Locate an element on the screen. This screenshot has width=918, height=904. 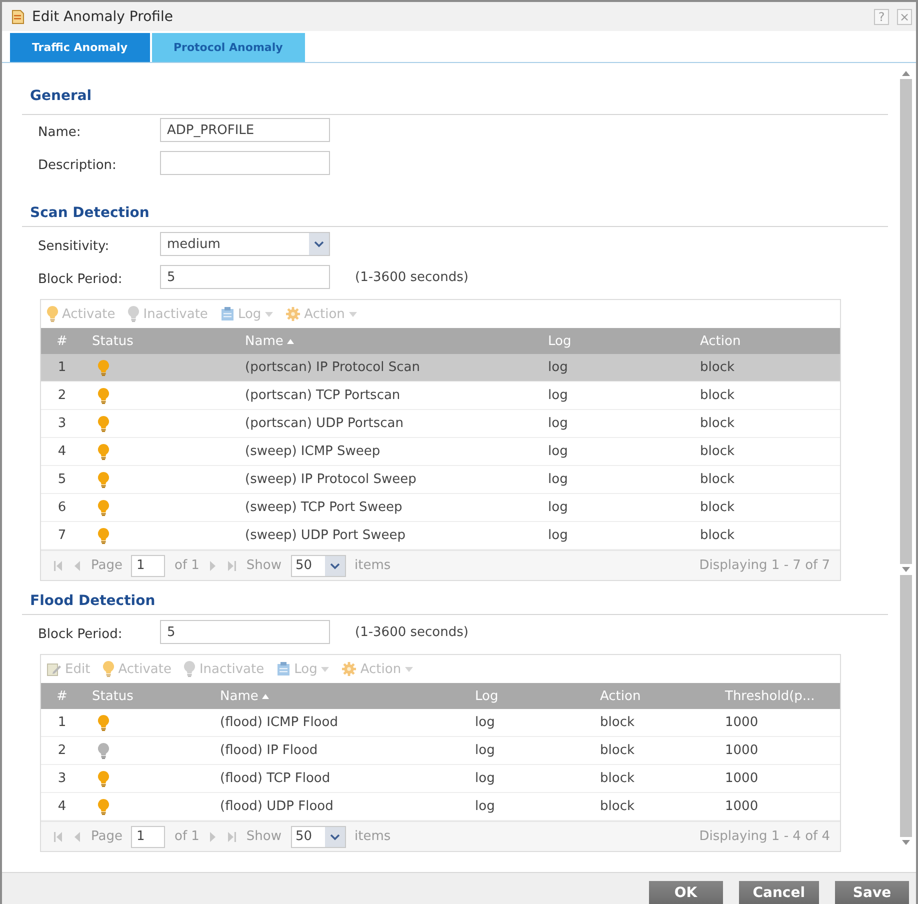
row-number: 6 is located at coordinates (62, 507).